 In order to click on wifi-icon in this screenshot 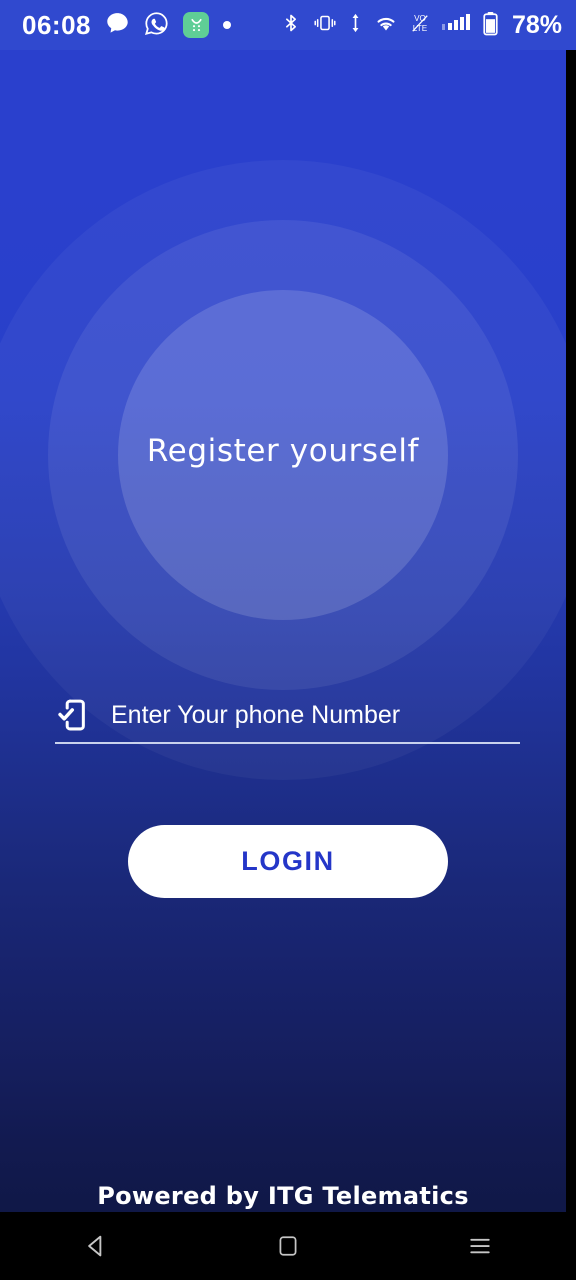, I will do `click(386, 25)`.